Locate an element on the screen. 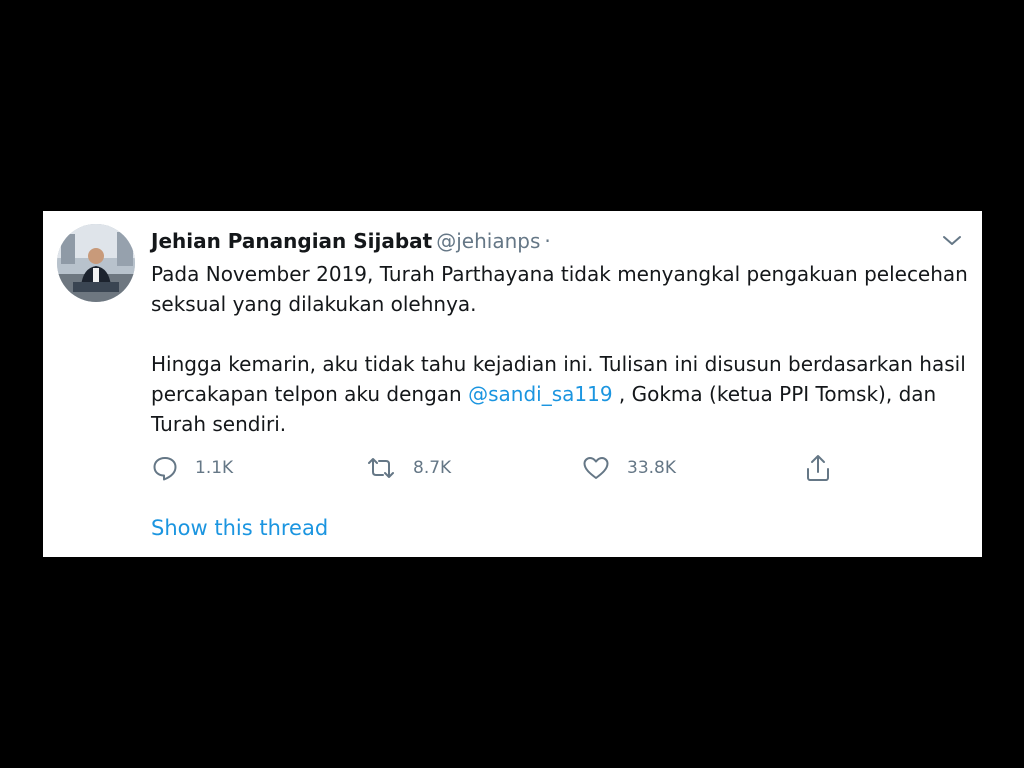 The height and width of the screenshot is (768, 1024). avatar-photo is located at coordinates (96, 263).